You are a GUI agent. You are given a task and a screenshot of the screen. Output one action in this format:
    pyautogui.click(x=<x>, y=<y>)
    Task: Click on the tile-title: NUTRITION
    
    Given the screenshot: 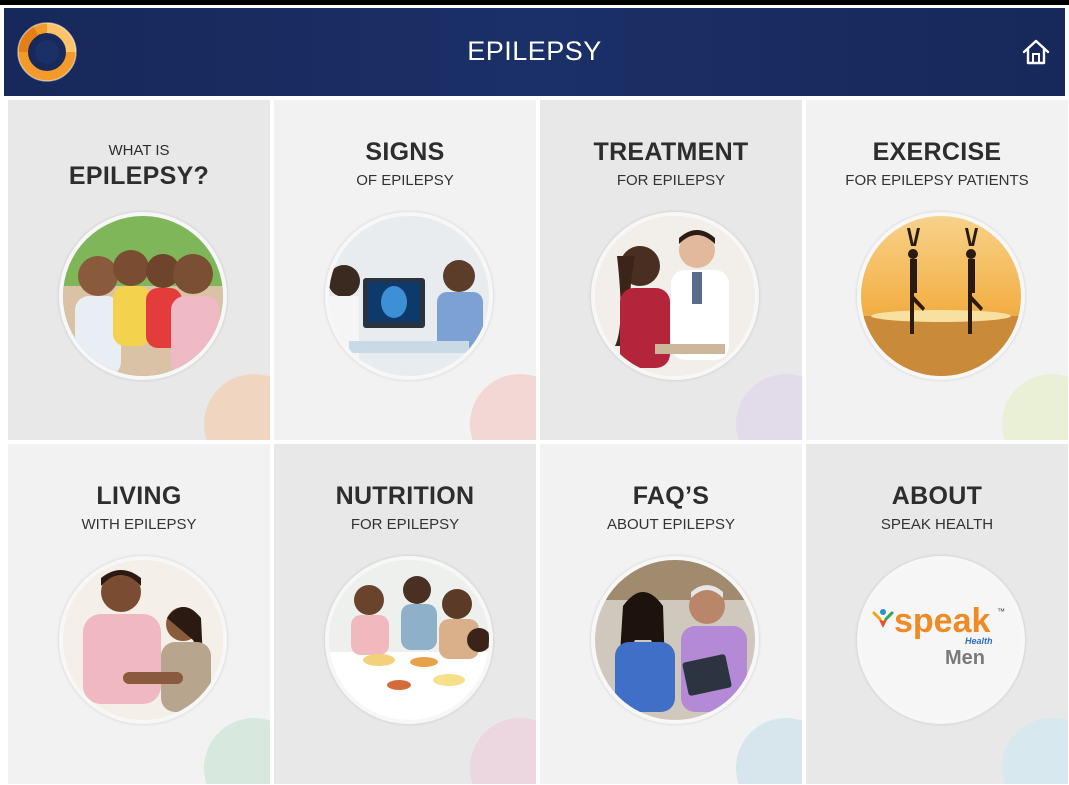 What is the action you would take?
    pyautogui.click(x=405, y=496)
    